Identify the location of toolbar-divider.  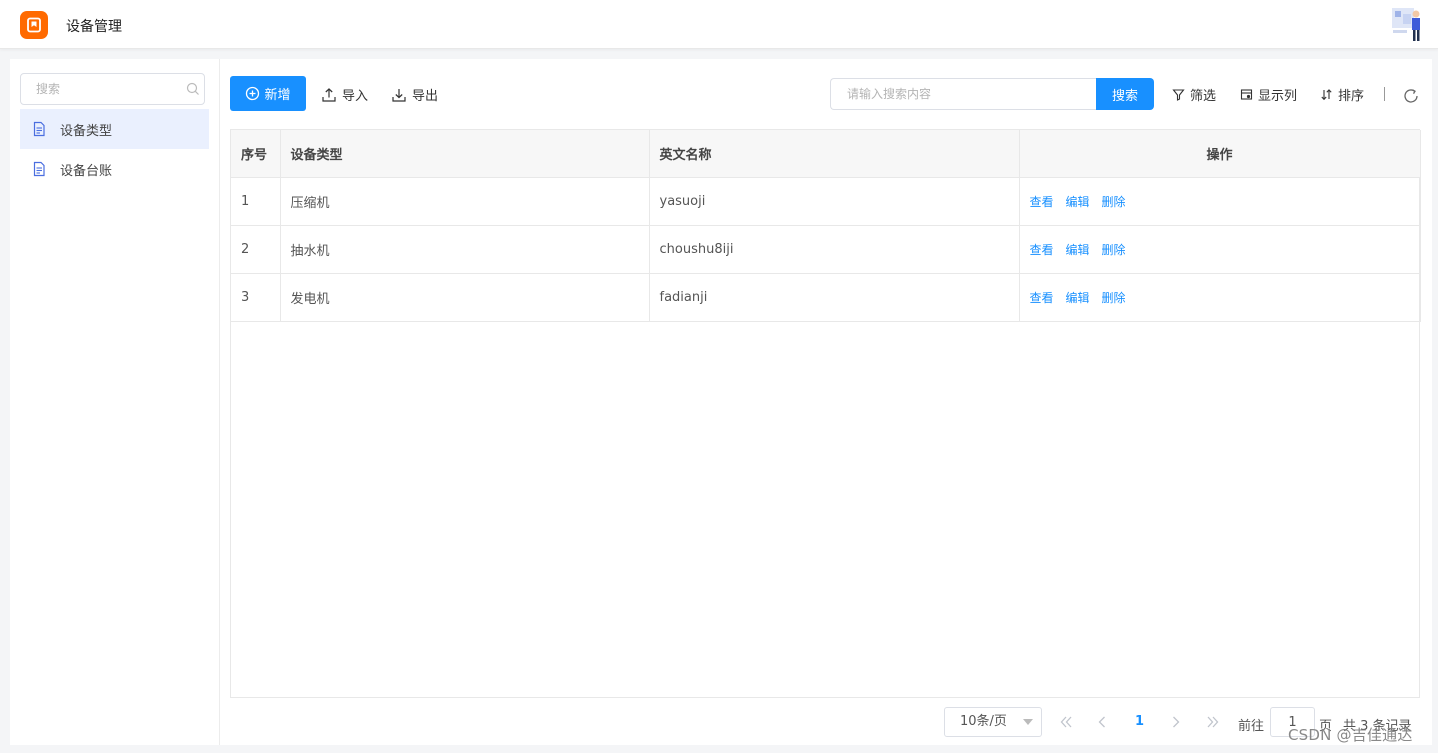
(1384, 94).